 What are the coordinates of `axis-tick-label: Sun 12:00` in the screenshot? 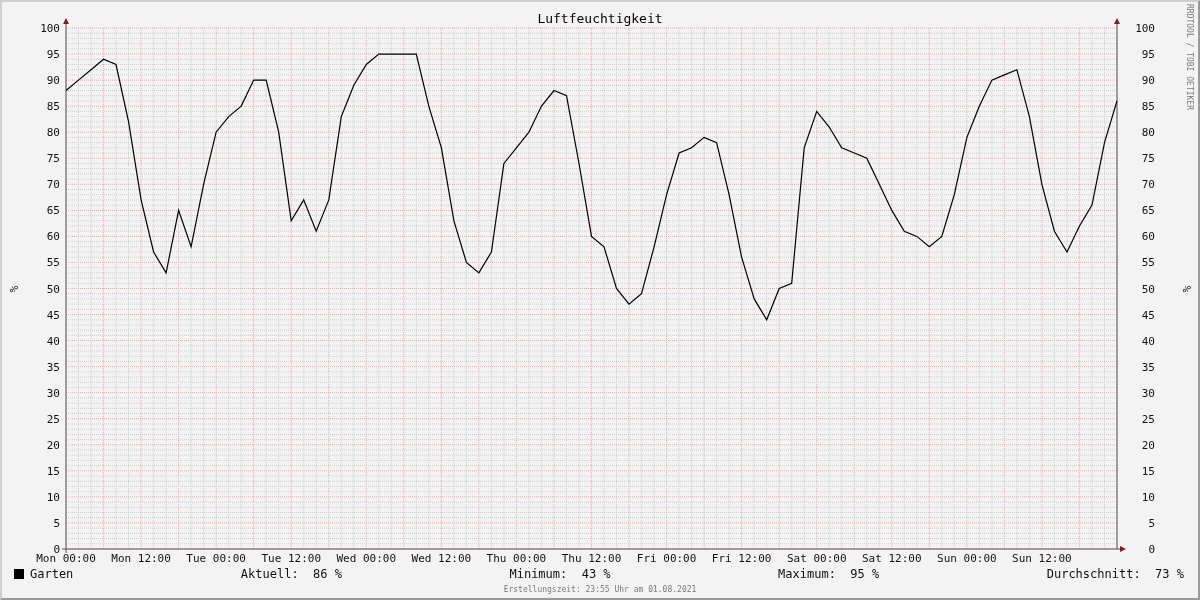 It's located at (1042, 557).